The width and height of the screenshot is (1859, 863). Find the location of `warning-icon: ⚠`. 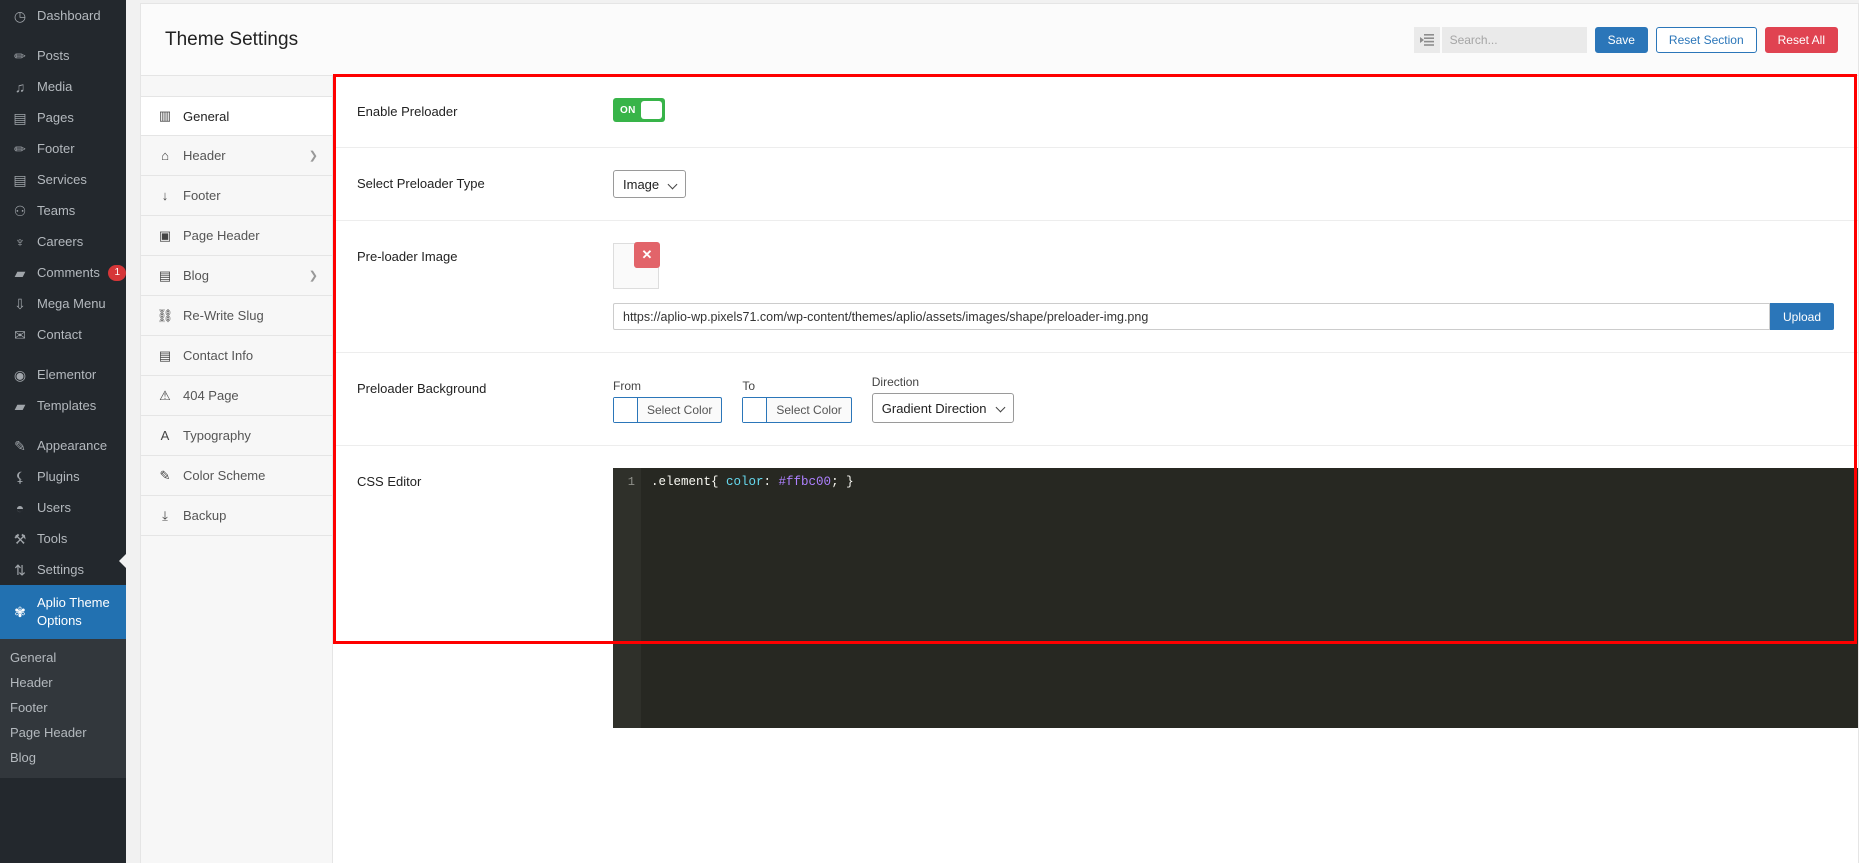

warning-icon: ⚠ is located at coordinates (165, 395).